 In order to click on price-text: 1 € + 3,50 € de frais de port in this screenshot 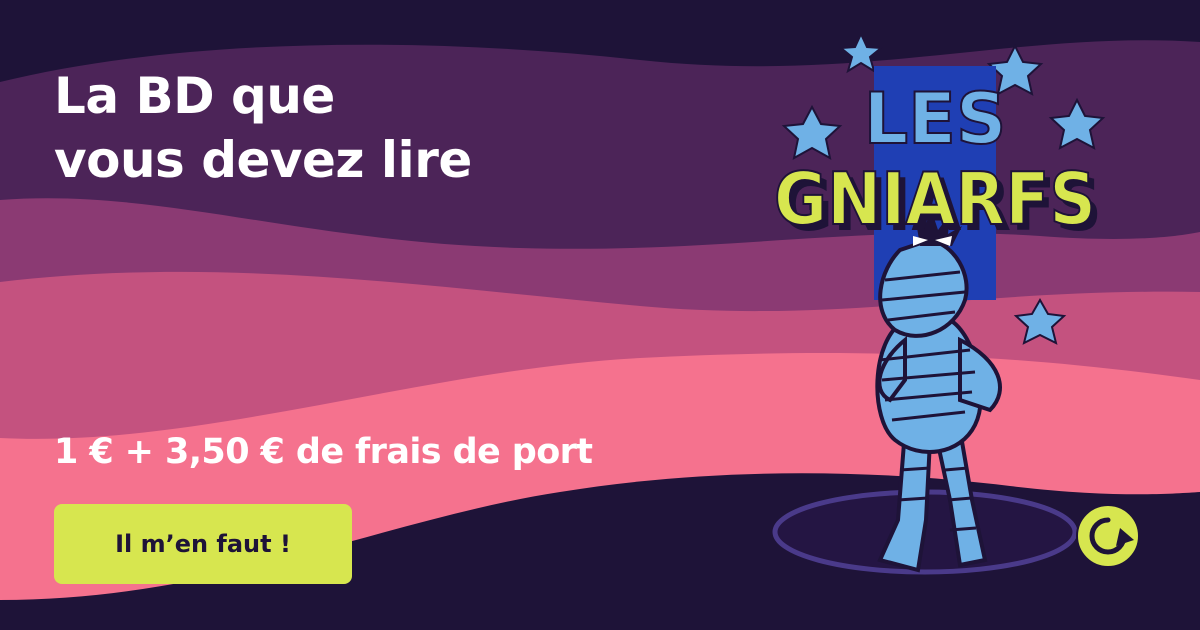, I will do `click(323, 452)`.